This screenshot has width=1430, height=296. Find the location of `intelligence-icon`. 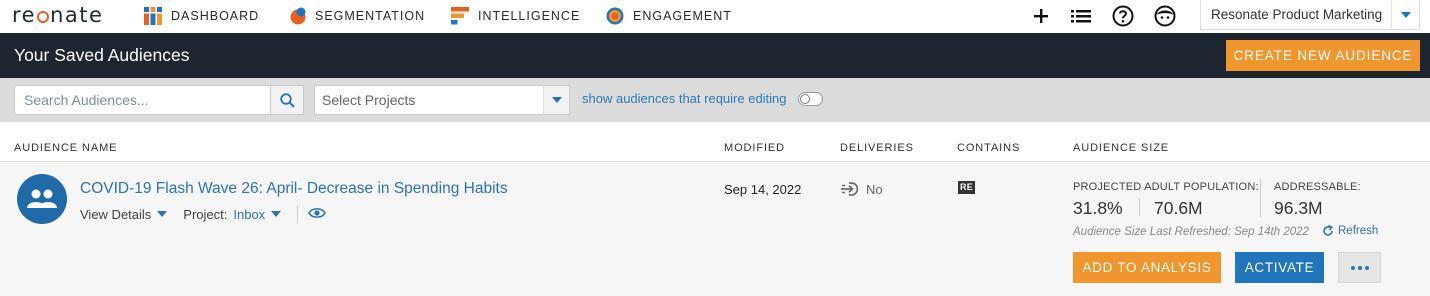

intelligence-icon is located at coordinates (460, 16).